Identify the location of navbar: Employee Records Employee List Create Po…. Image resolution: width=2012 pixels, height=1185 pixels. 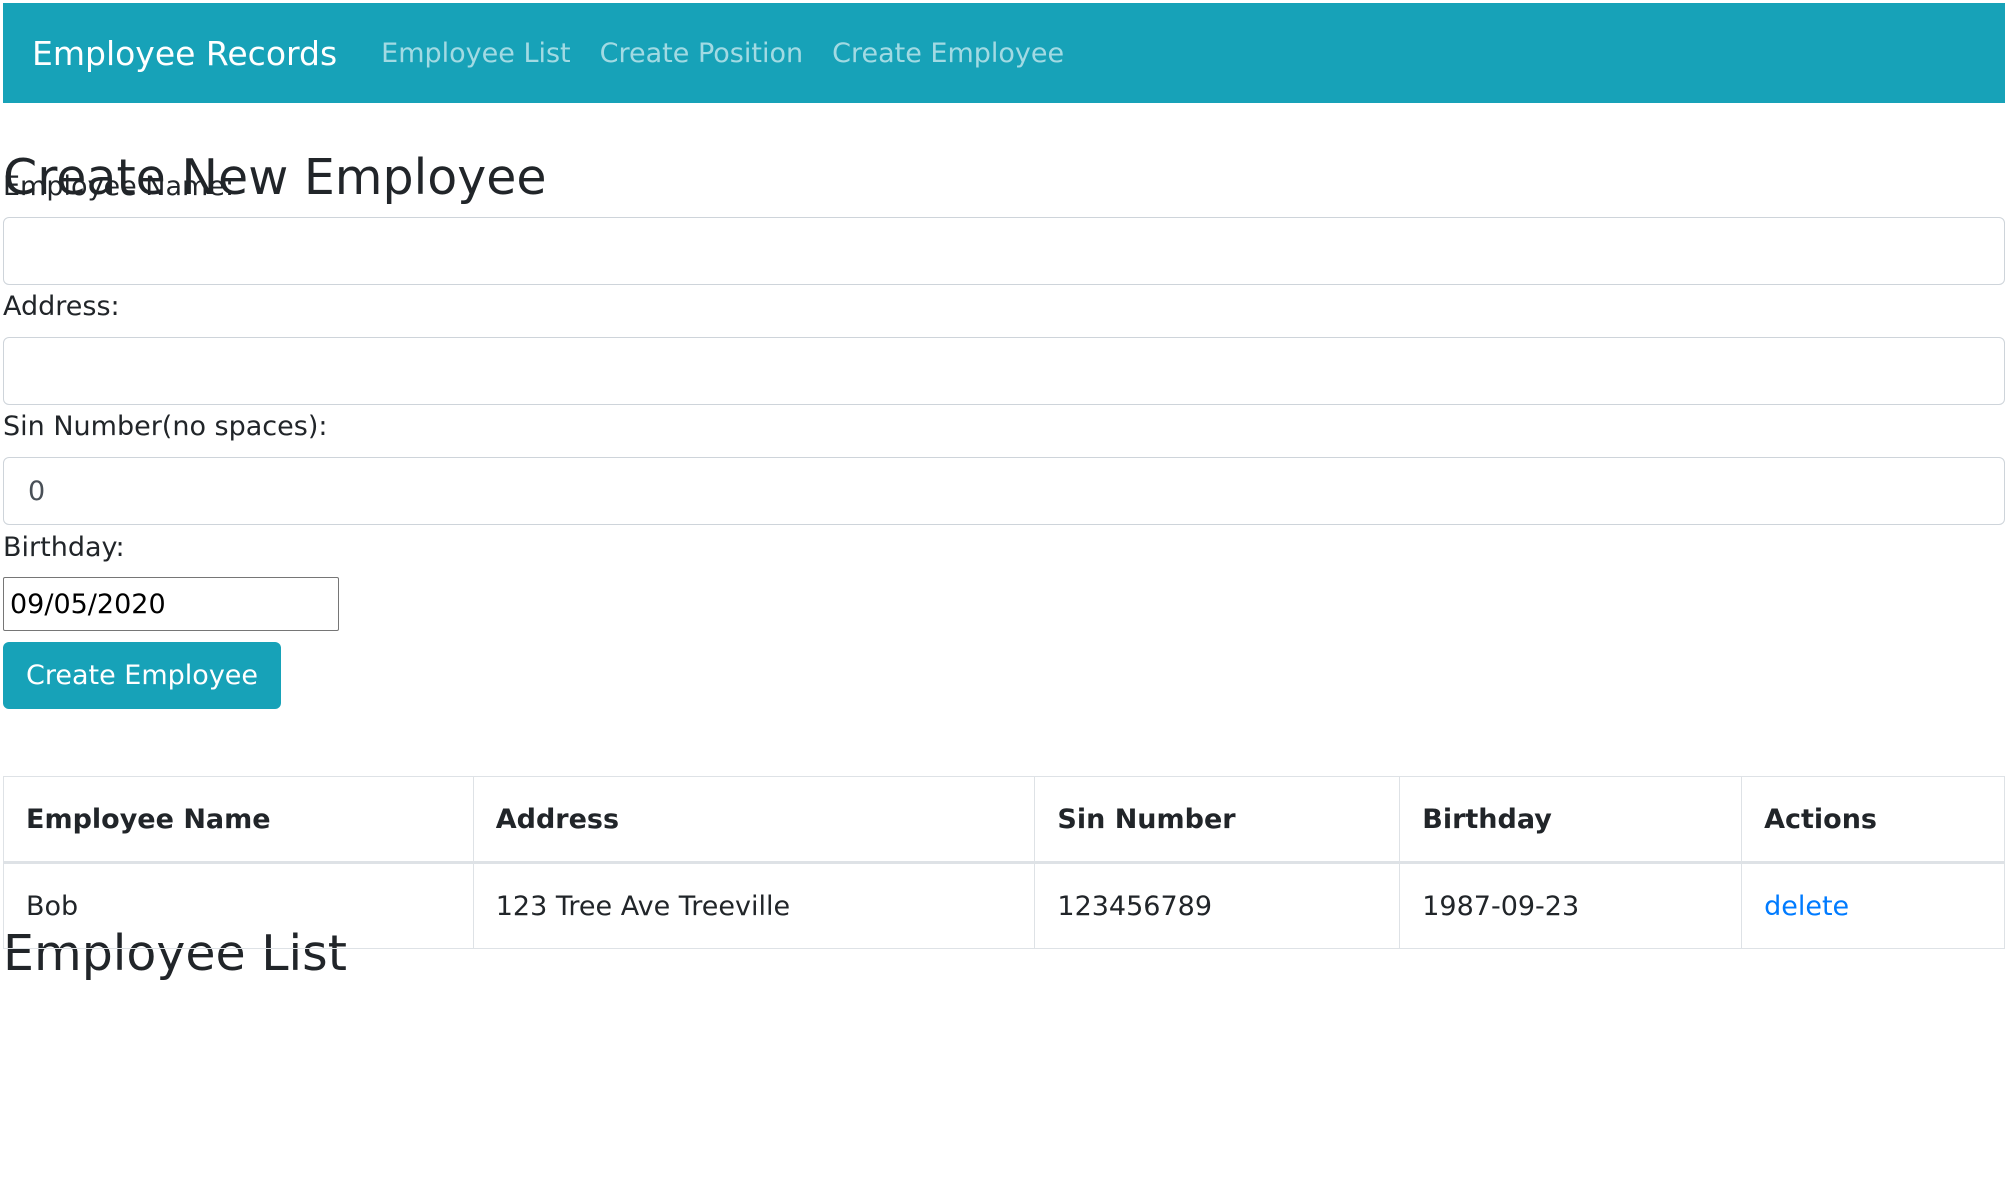
(1004, 53).